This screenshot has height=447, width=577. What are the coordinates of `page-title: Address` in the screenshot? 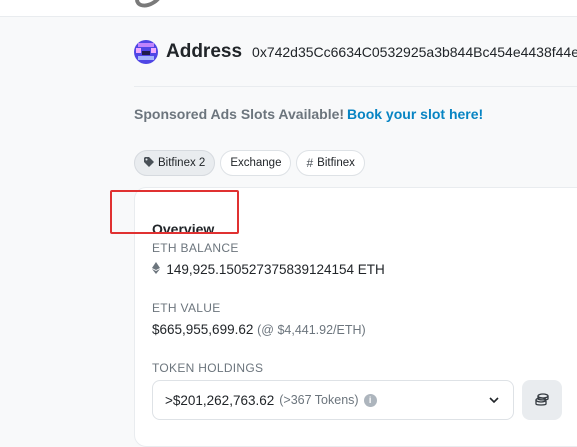 It's located at (204, 52).